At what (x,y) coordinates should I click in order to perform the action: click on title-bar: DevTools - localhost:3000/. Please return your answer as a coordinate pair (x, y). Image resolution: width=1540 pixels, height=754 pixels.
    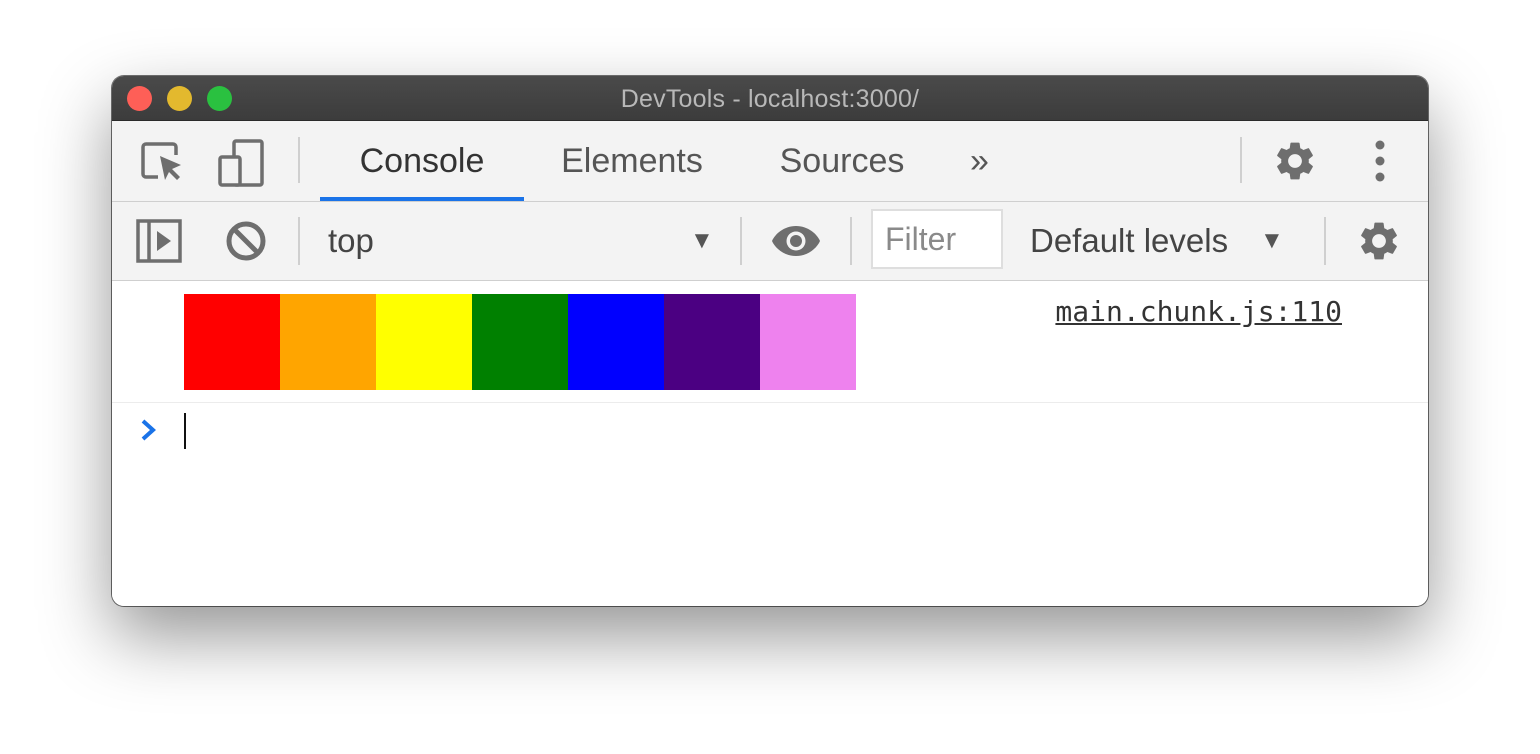
    Looking at the image, I should click on (770, 98).